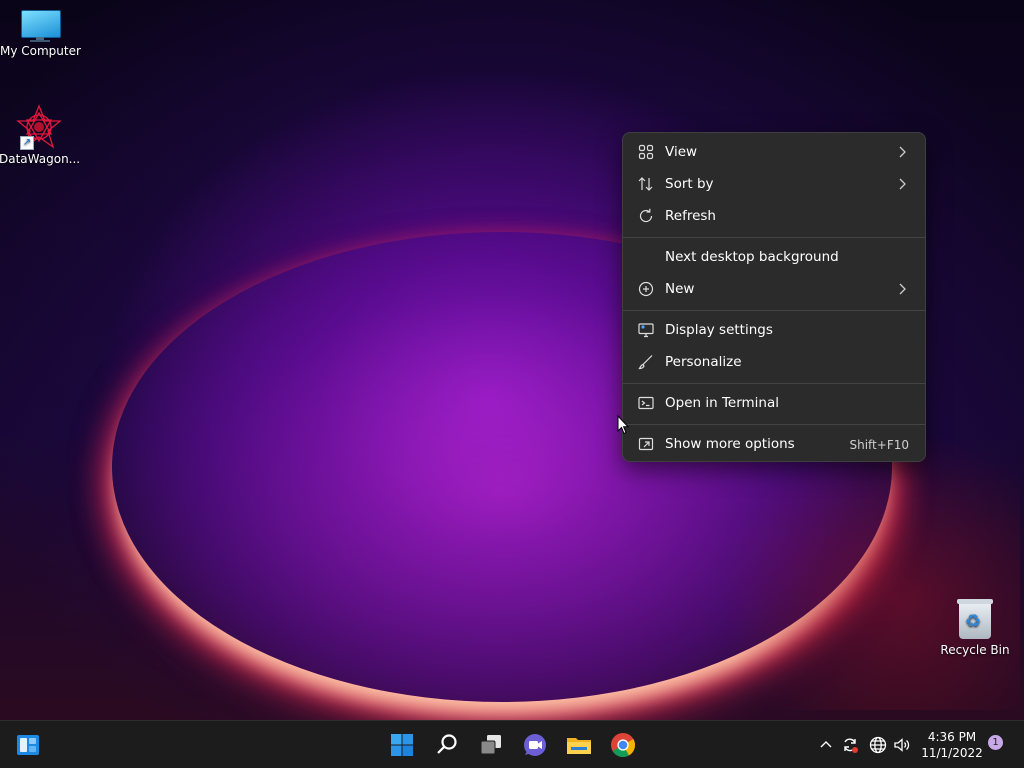 This screenshot has width=1024, height=768. What do you see at coordinates (447, 745) in the screenshot?
I see `search-icon` at bounding box center [447, 745].